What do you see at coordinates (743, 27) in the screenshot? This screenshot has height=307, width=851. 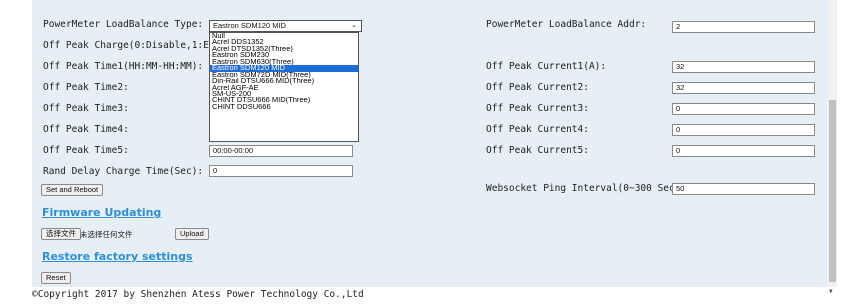 I see `loadbalance-addr-input: 2` at bounding box center [743, 27].